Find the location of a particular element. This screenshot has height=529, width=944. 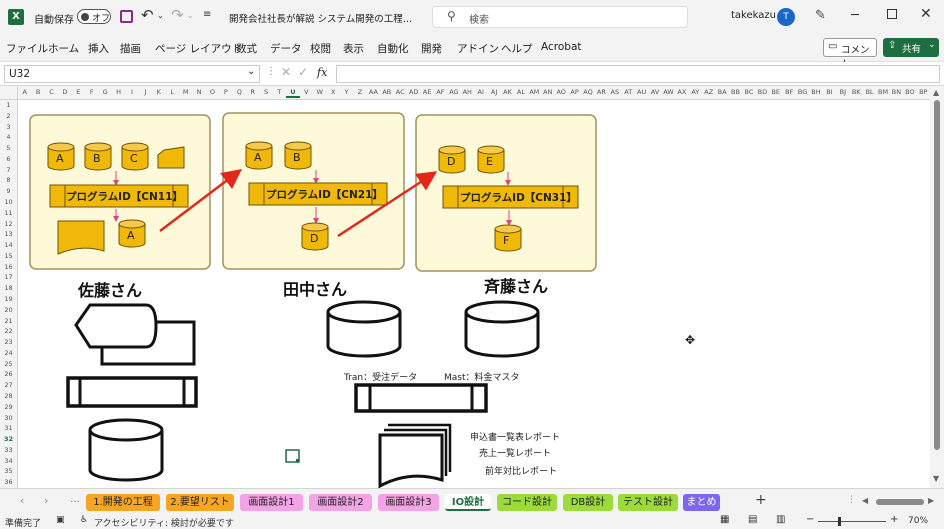

column-header-cell: BN is located at coordinates (896, 92).